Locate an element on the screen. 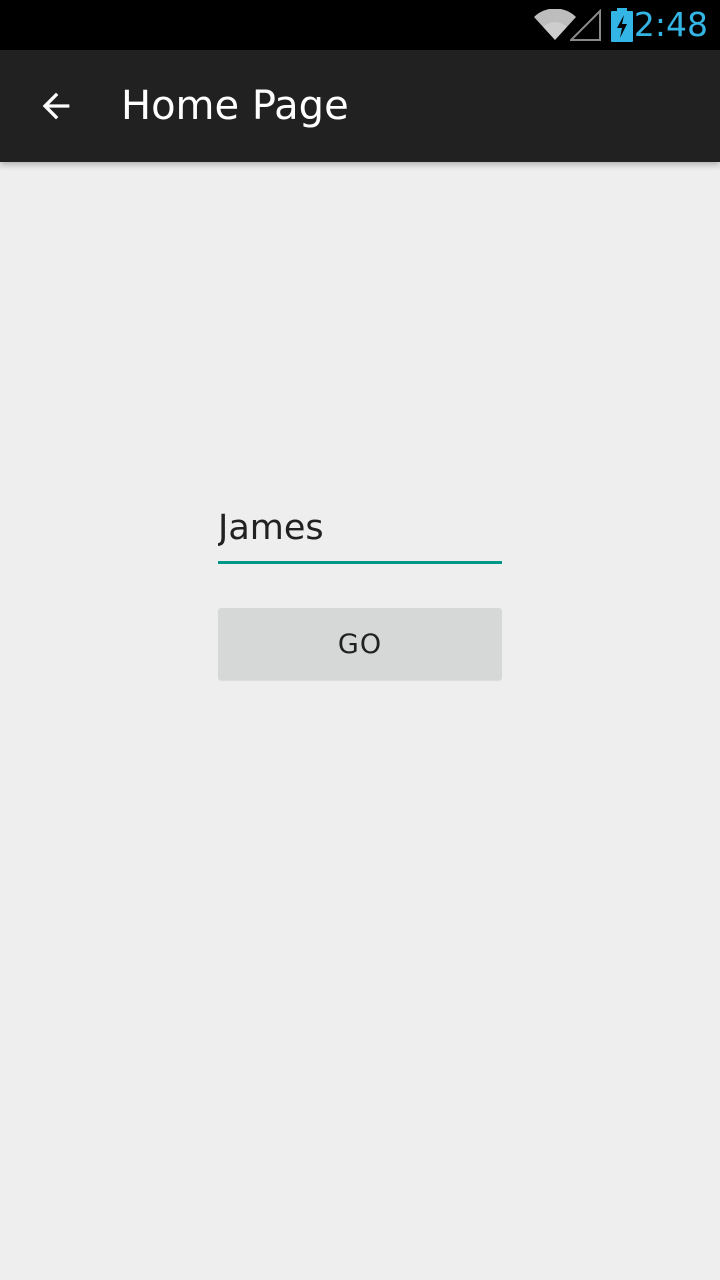  name-input is located at coordinates (360, 529).